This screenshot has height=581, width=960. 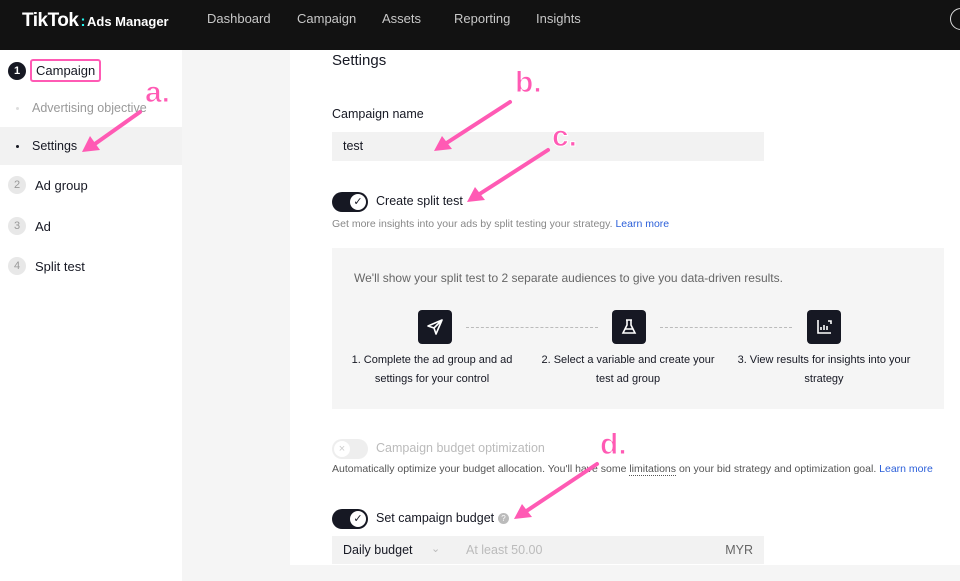 What do you see at coordinates (157, 93) in the screenshot?
I see `annotation-a: a.` at bounding box center [157, 93].